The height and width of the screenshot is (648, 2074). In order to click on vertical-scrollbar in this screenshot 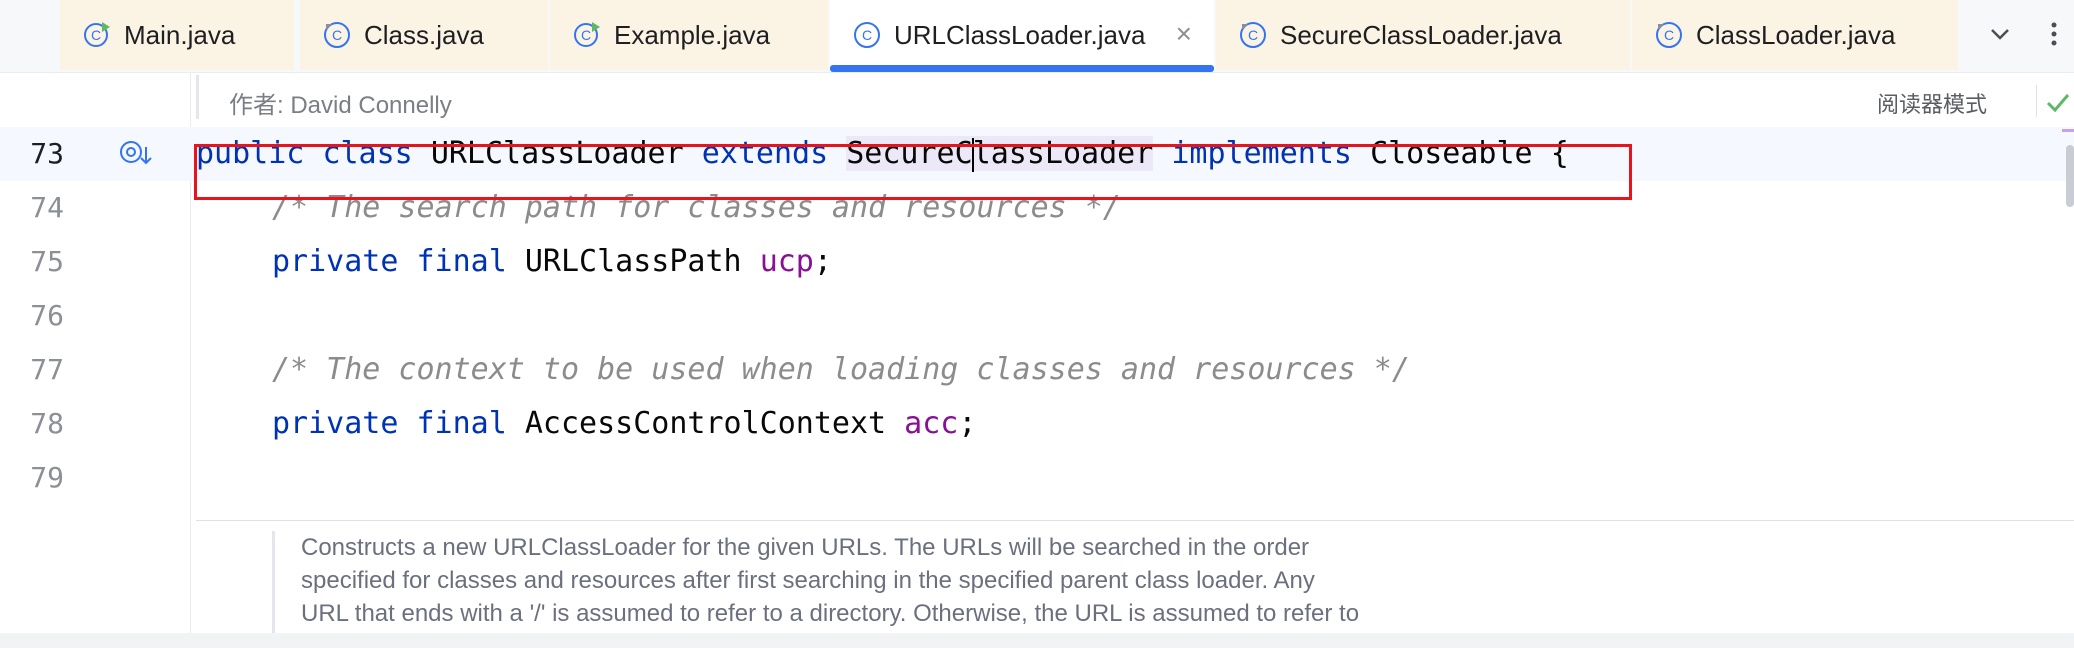, I will do `click(2070, 176)`.